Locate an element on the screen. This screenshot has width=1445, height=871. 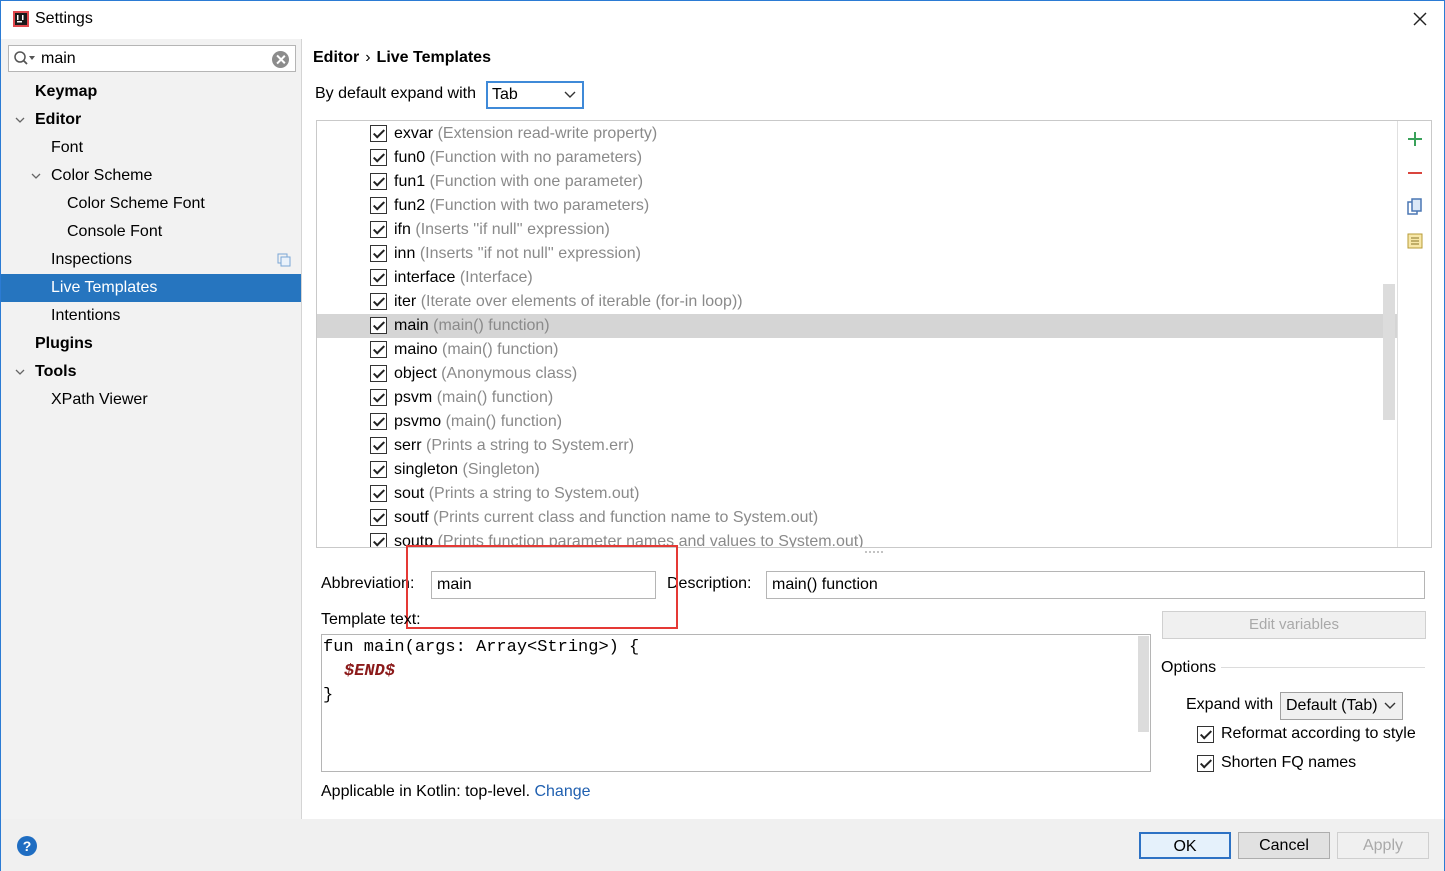
template-row: serr (Prints a string to System.err) is located at coordinates (857, 446).